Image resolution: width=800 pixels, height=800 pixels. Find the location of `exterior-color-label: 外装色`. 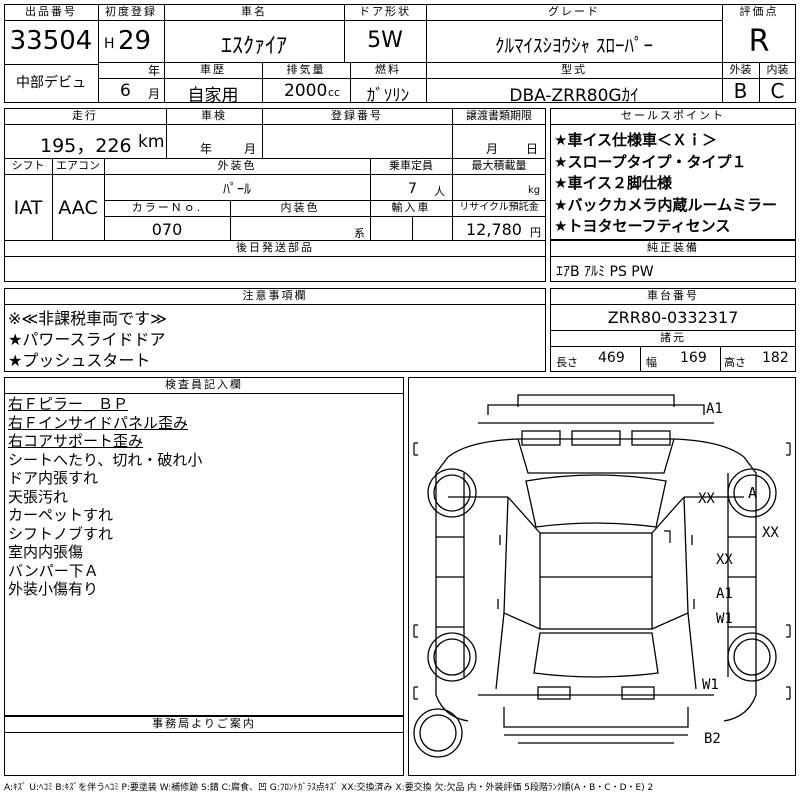

exterior-color-label: 外装色 is located at coordinates (237, 165).